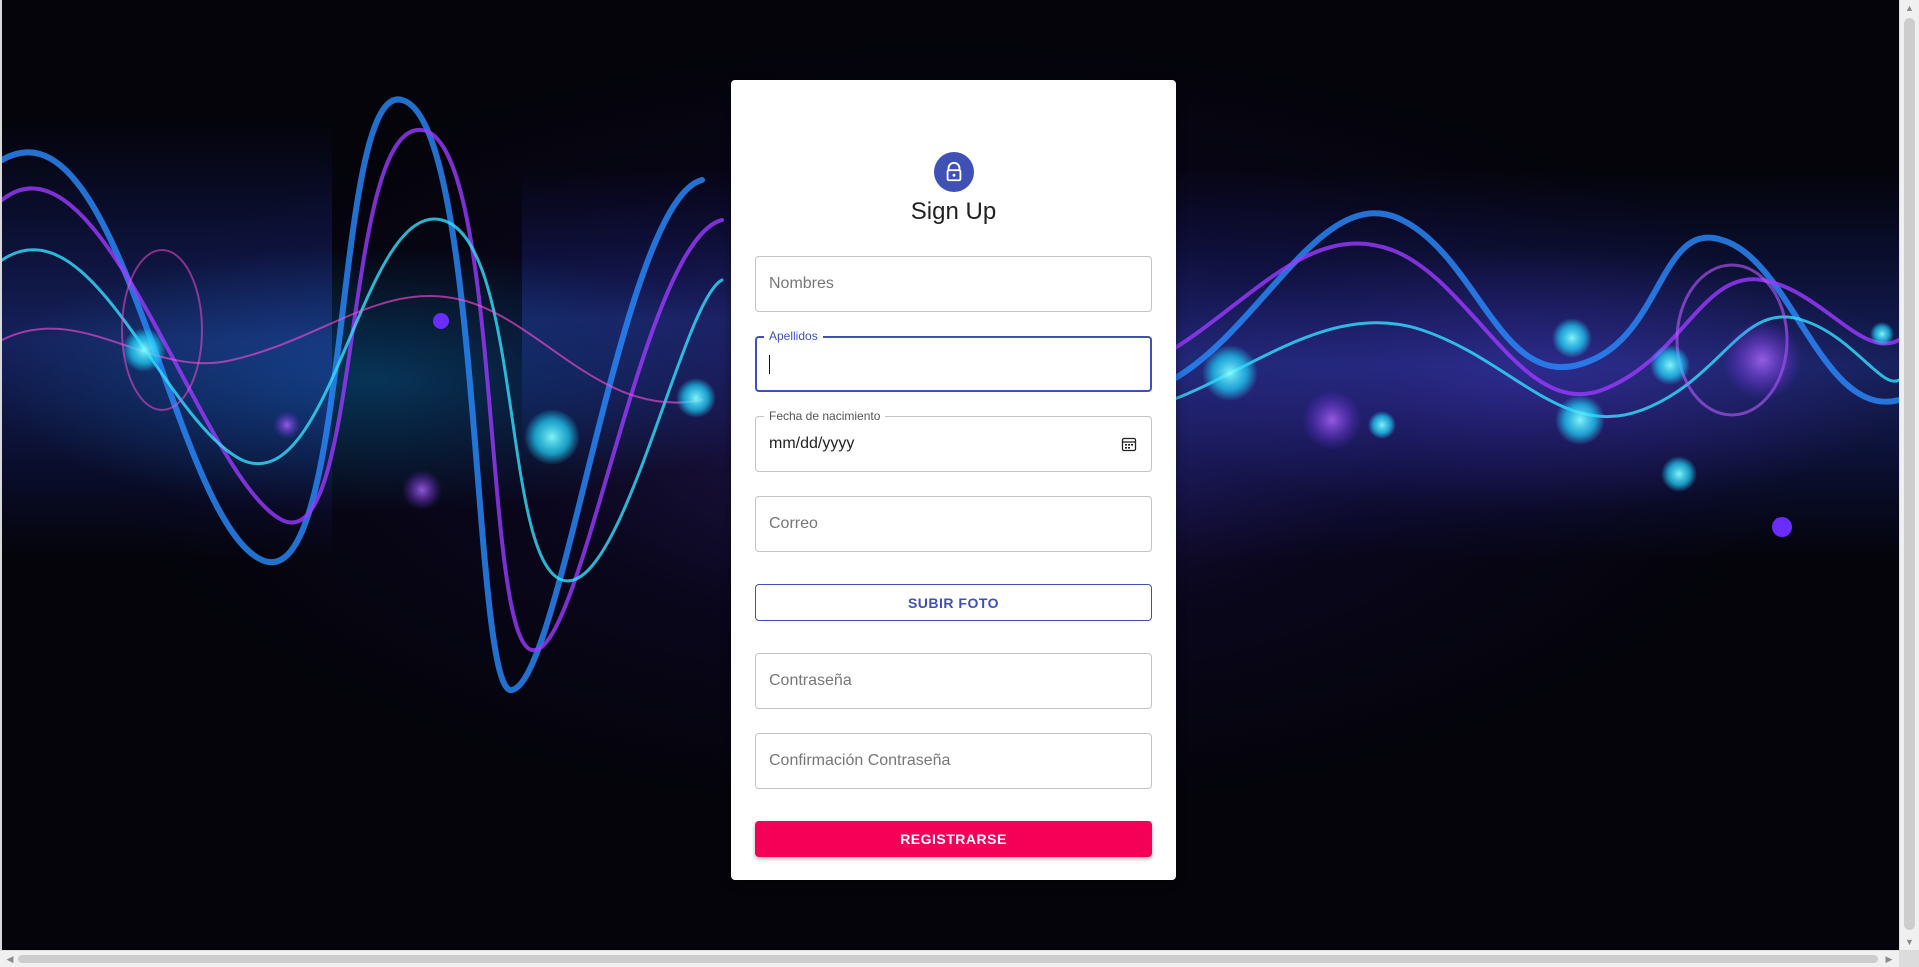  Describe the element at coordinates (953, 440) in the screenshot. I see `birth-date-field: Fecha de nacimiento mm/dd/yyyy` at that location.